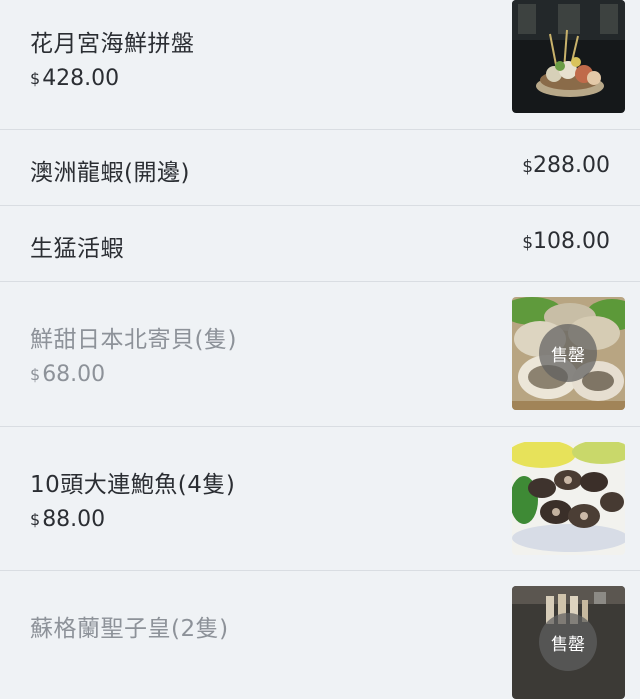 This screenshot has width=640, height=699. I want to click on item-photo-razor-clam: 售罄, so click(568, 642).